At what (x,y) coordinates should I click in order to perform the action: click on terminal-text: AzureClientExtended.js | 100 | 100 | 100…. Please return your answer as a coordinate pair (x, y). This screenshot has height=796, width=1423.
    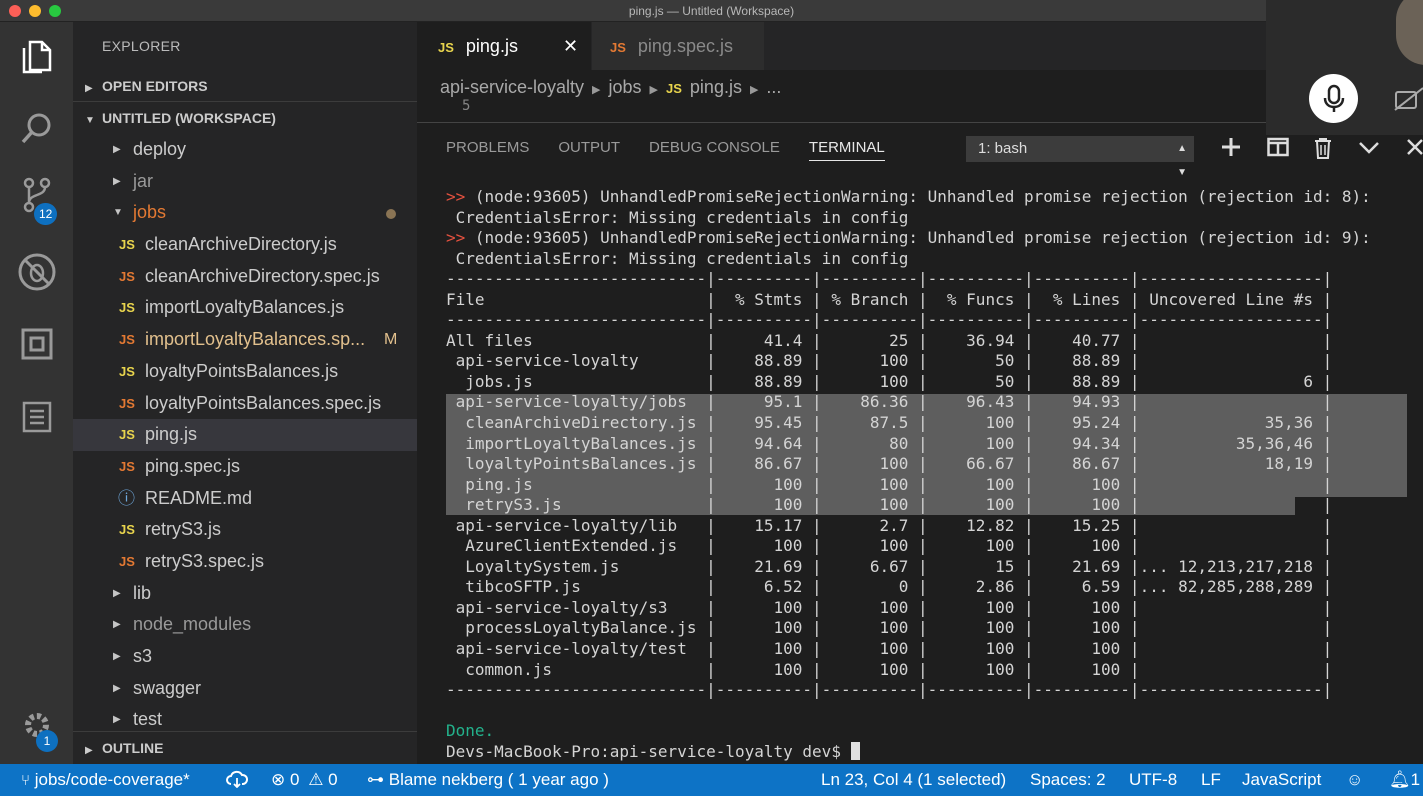
    Looking at the image, I should click on (889, 546).